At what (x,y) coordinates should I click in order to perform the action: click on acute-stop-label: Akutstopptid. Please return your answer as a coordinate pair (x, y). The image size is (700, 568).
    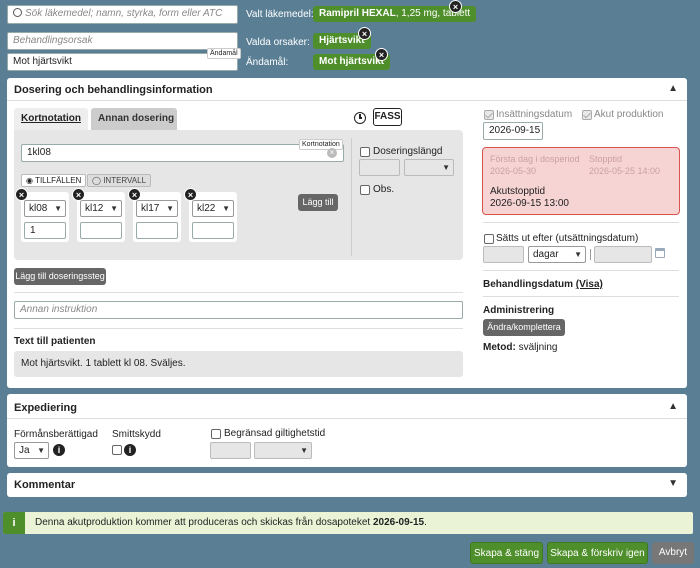
    Looking at the image, I should click on (518, 191).